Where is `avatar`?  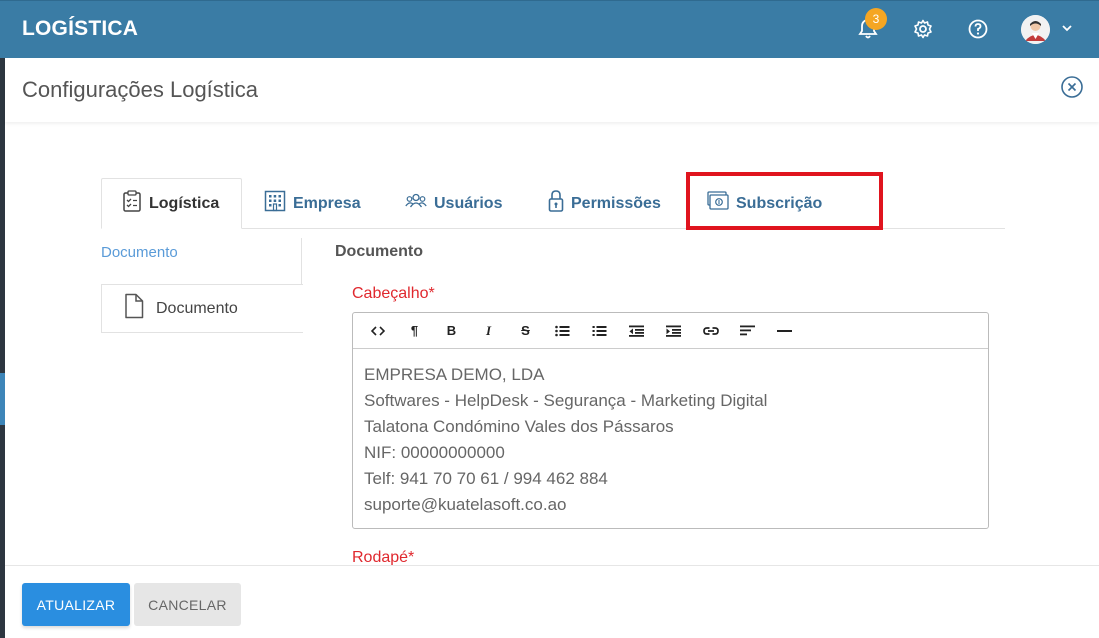
avatar is located at coordinates (1035, 29).